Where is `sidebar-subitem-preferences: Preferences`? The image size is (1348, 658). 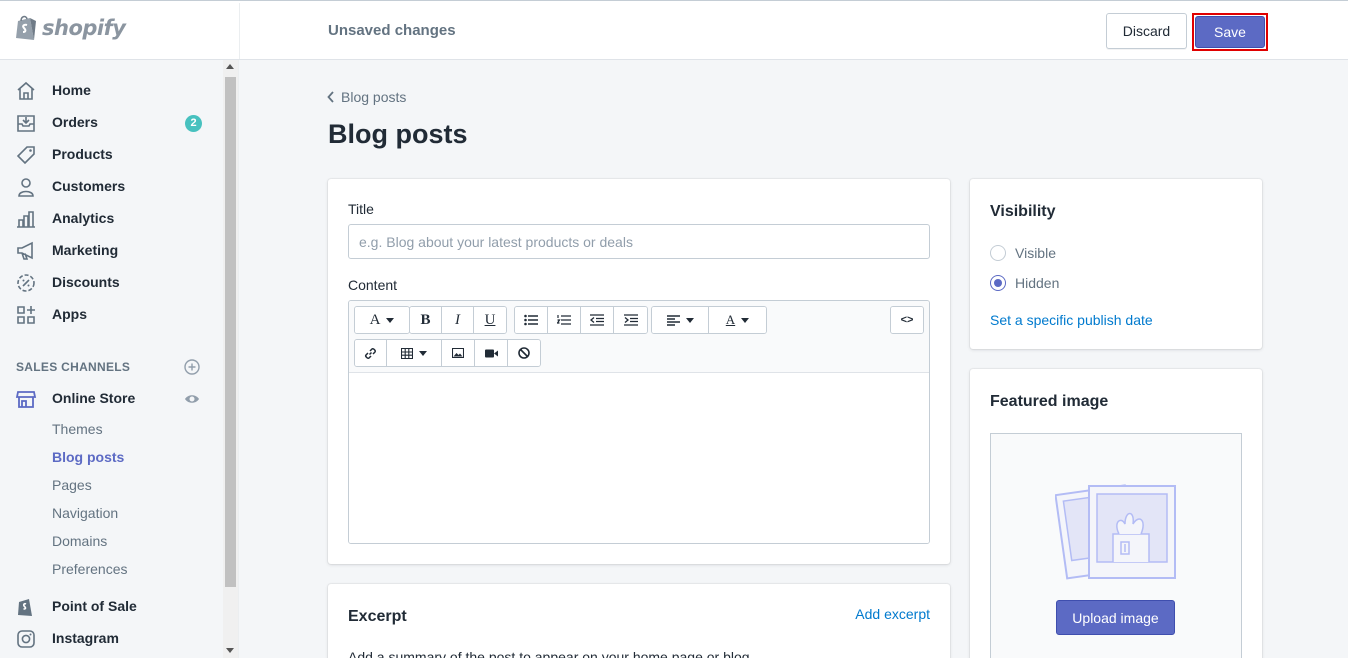 sidebar-subitem-preferences: Preferences is located at coordinates (89, 569).